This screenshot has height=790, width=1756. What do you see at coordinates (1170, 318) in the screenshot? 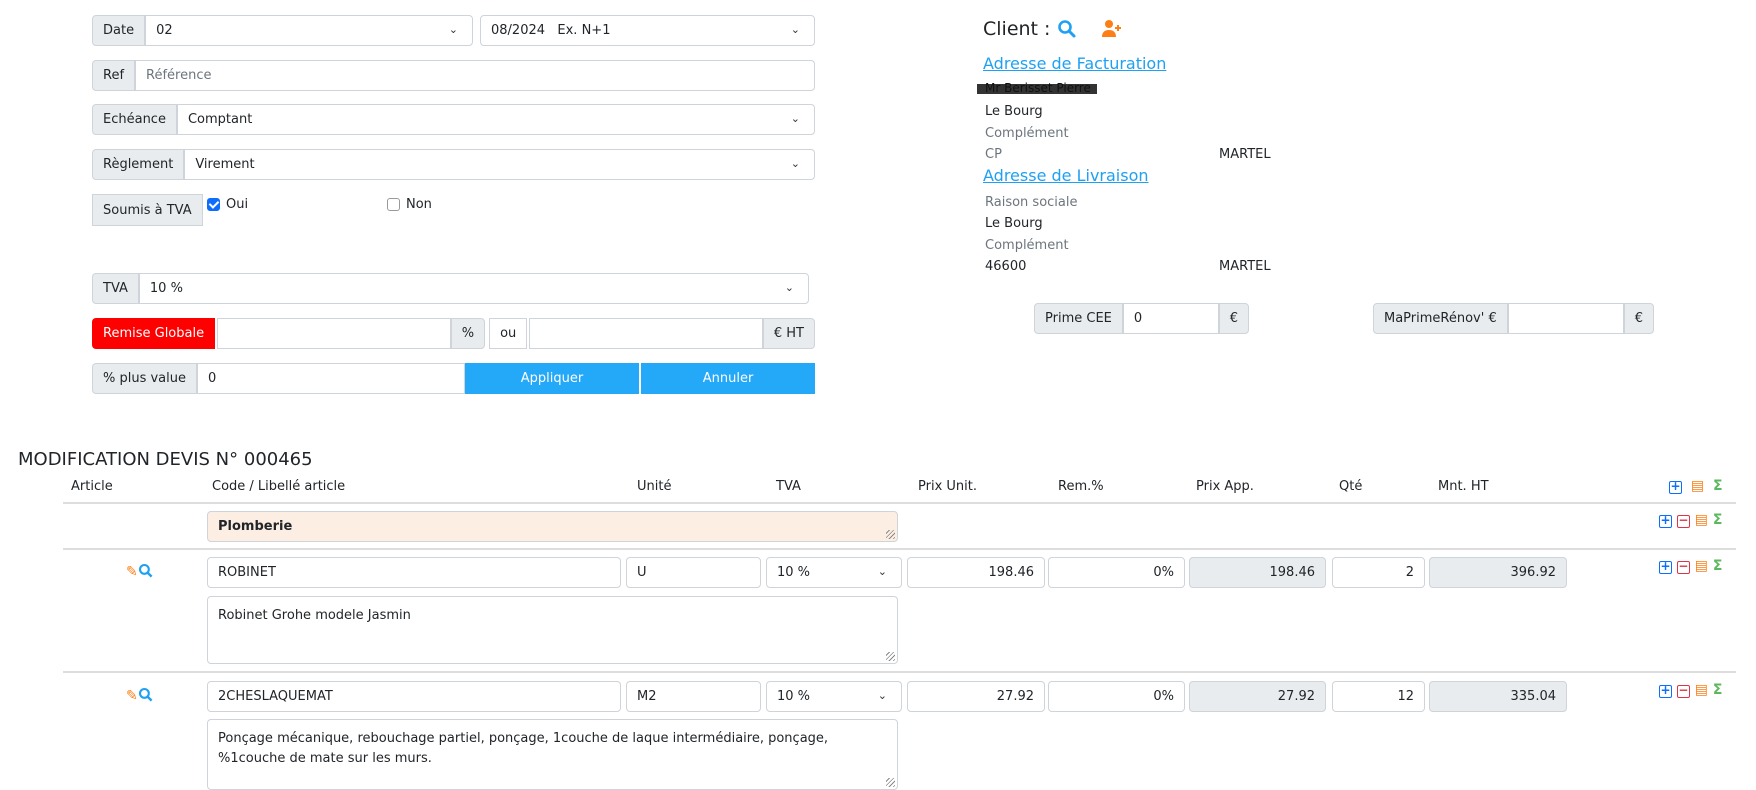
I see `prime-cee-input: 0` at bounding box center [1170, 318].